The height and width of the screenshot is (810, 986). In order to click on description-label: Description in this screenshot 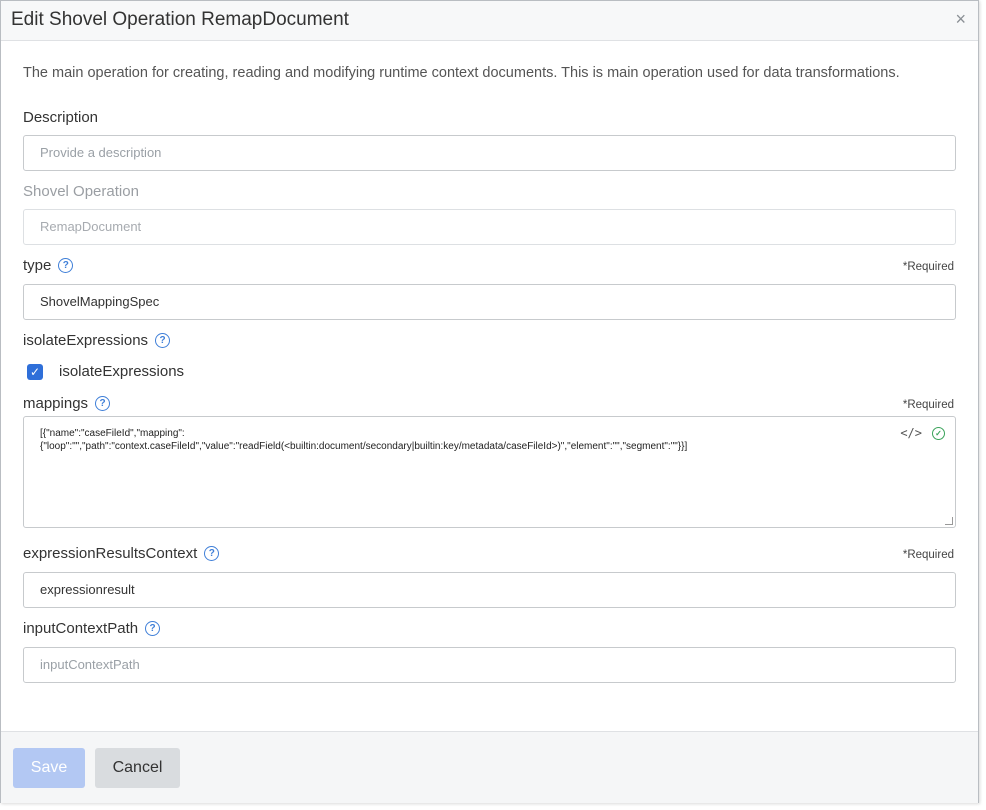, I will do `click(60, 117)`.